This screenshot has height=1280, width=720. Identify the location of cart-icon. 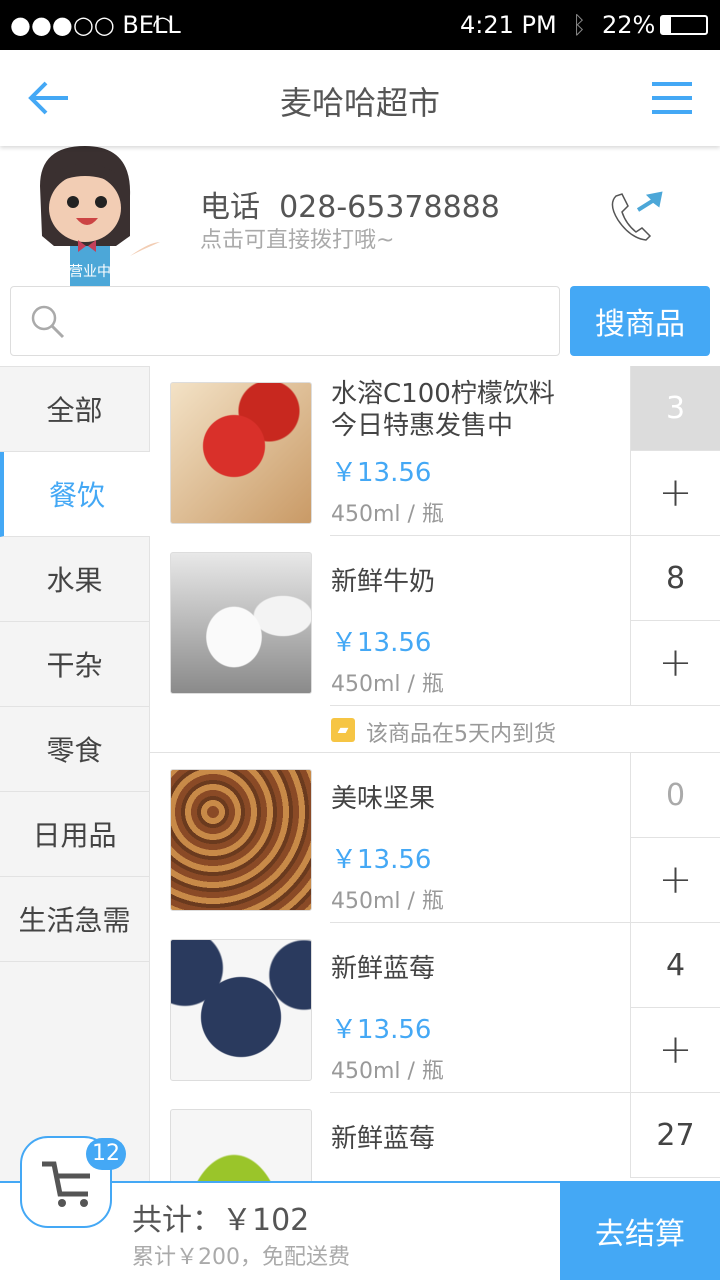
(66, 1184).